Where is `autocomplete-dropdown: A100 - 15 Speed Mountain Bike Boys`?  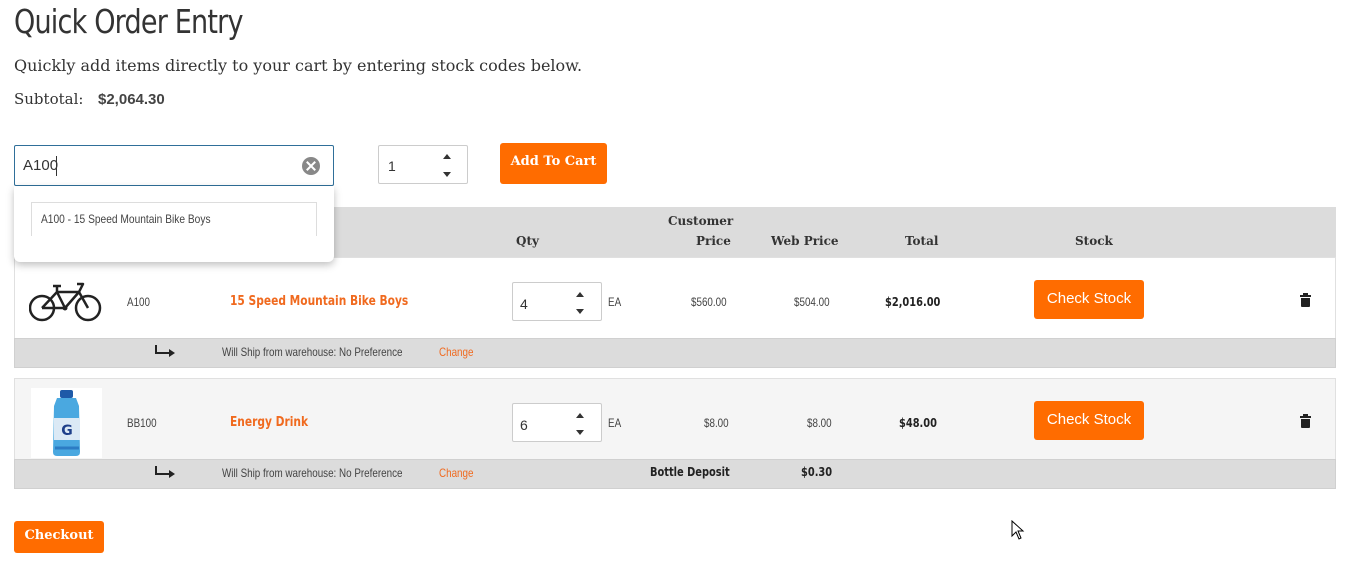
autocomplete-dropdown: A100 - 15 Speed Mountain Bike Boys is located at coordinates (174, 224).